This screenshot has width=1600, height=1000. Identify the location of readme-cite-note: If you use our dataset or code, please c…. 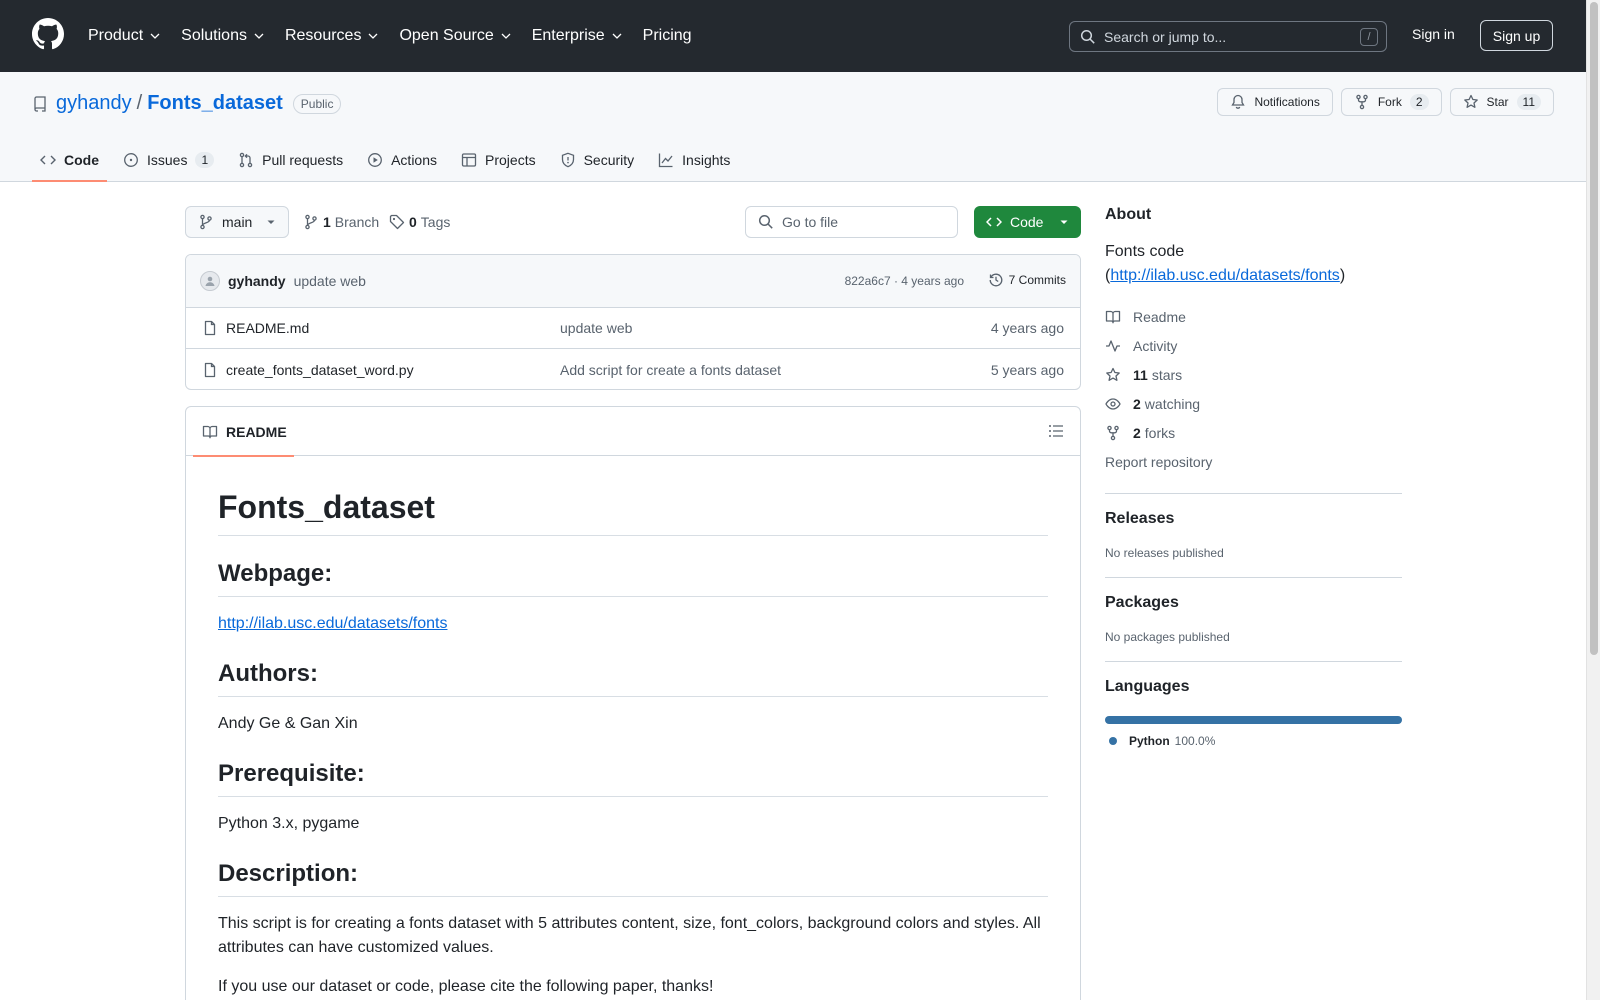
(466, 986).